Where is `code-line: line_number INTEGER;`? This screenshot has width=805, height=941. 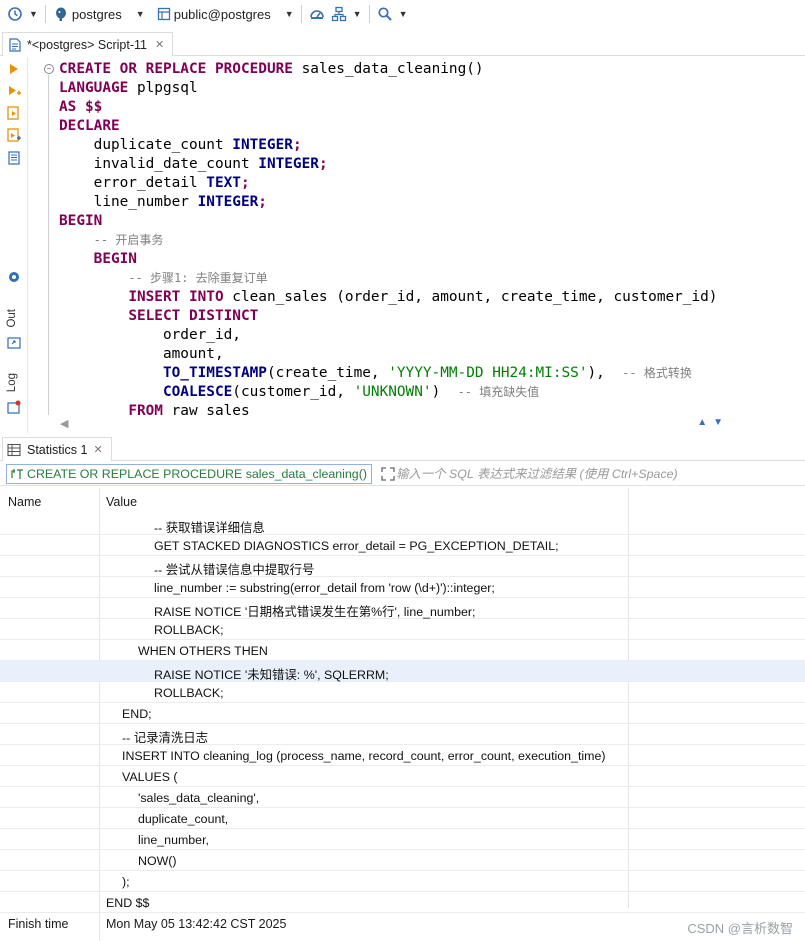
code-line: line_number INTEGER; is located at coordinates (163, 202).